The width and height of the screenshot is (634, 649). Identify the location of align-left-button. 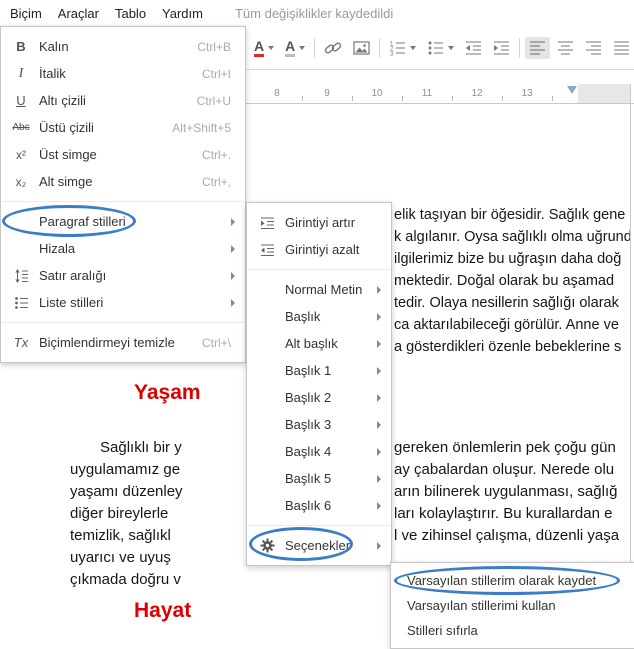
(538, 48).